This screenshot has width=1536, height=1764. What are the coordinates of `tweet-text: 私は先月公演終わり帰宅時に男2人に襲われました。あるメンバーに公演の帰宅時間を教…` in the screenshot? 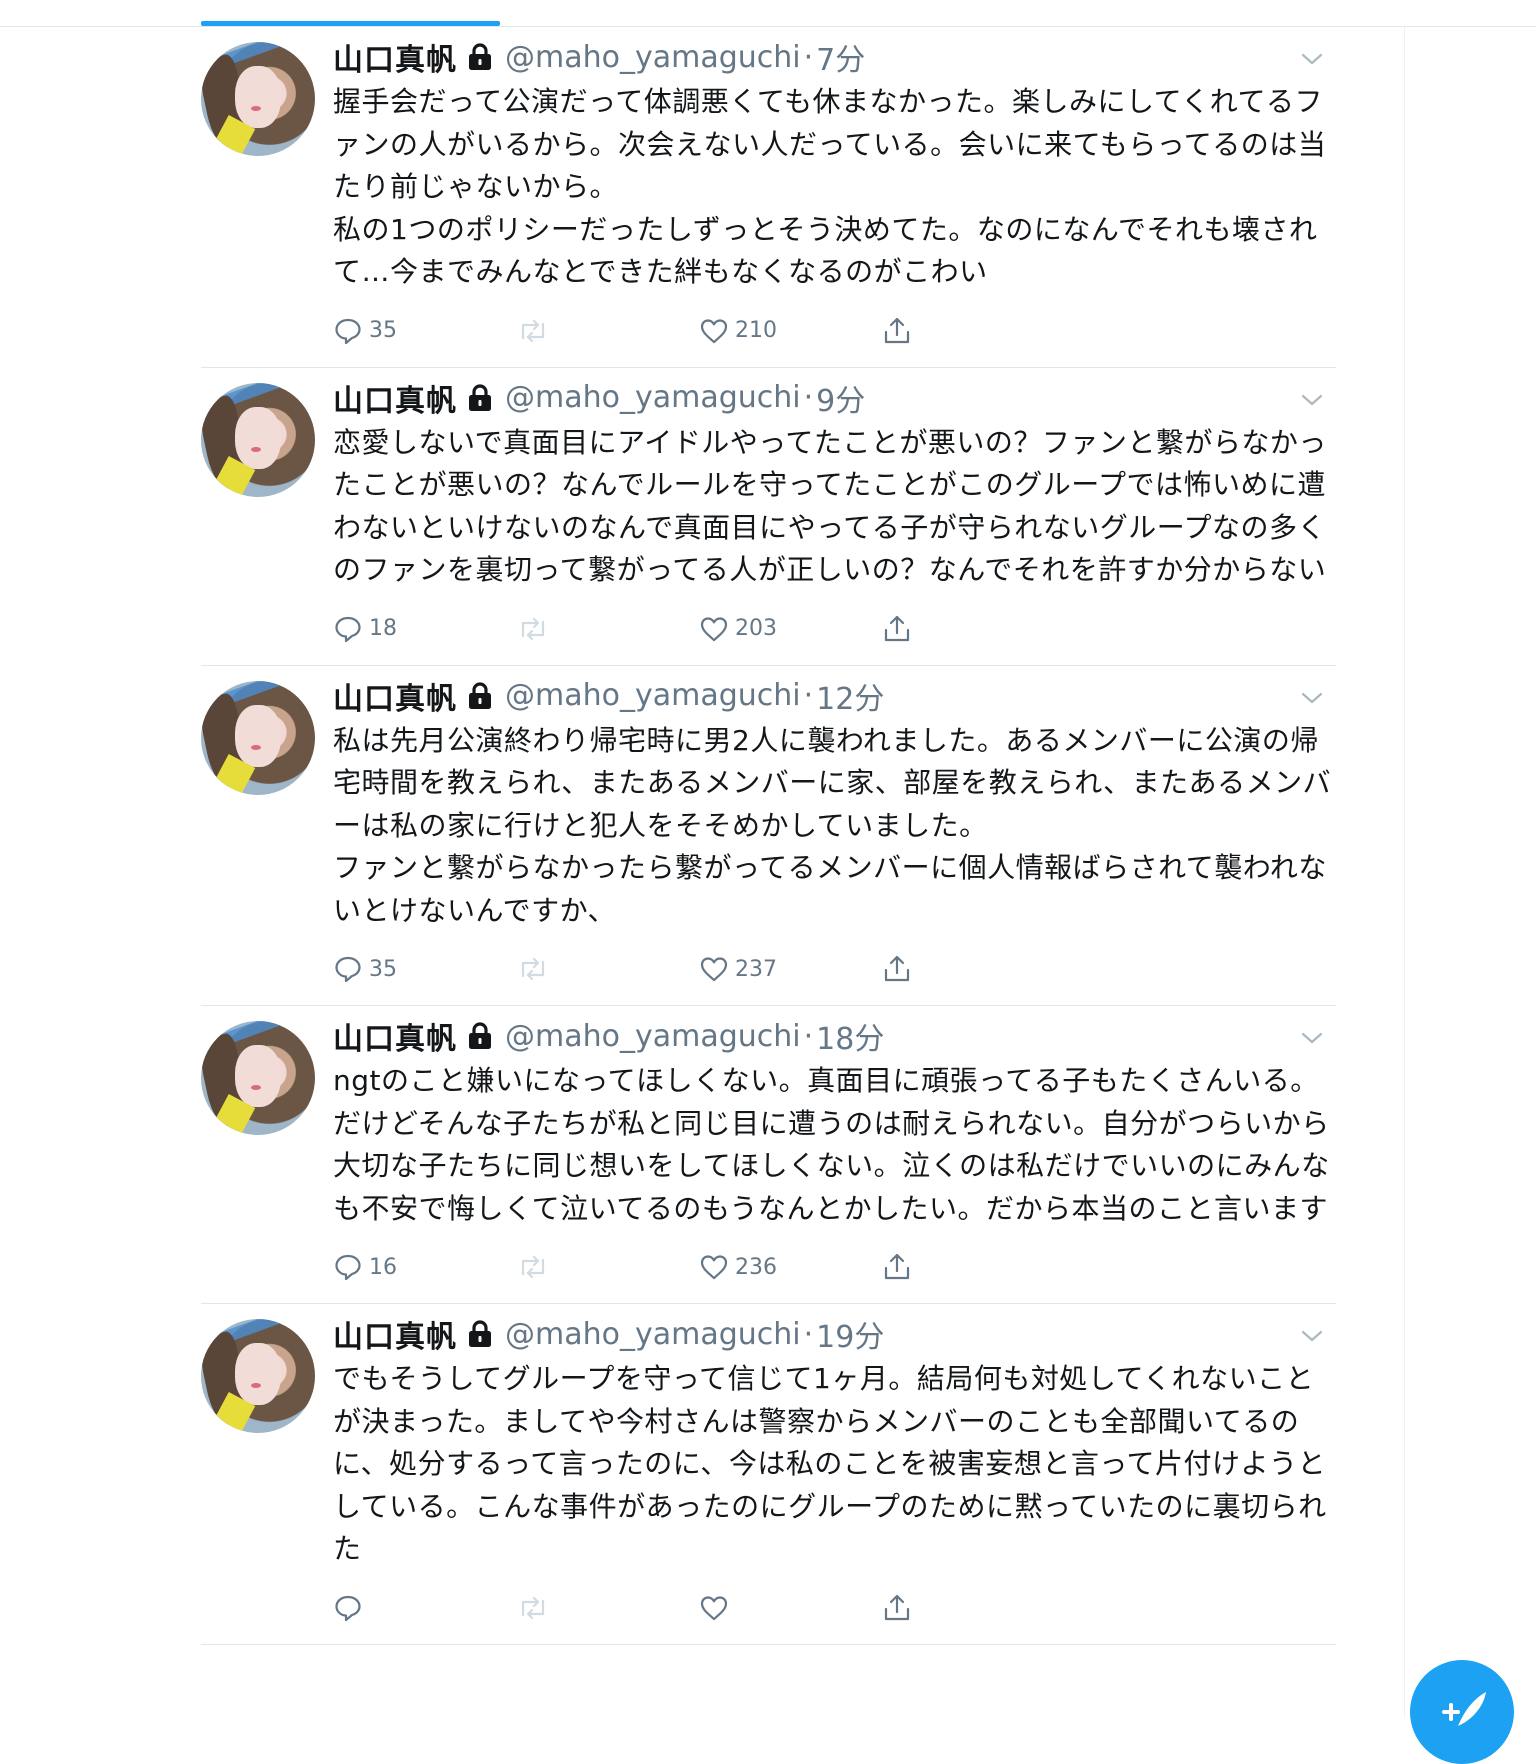 It's located at (832, 825).